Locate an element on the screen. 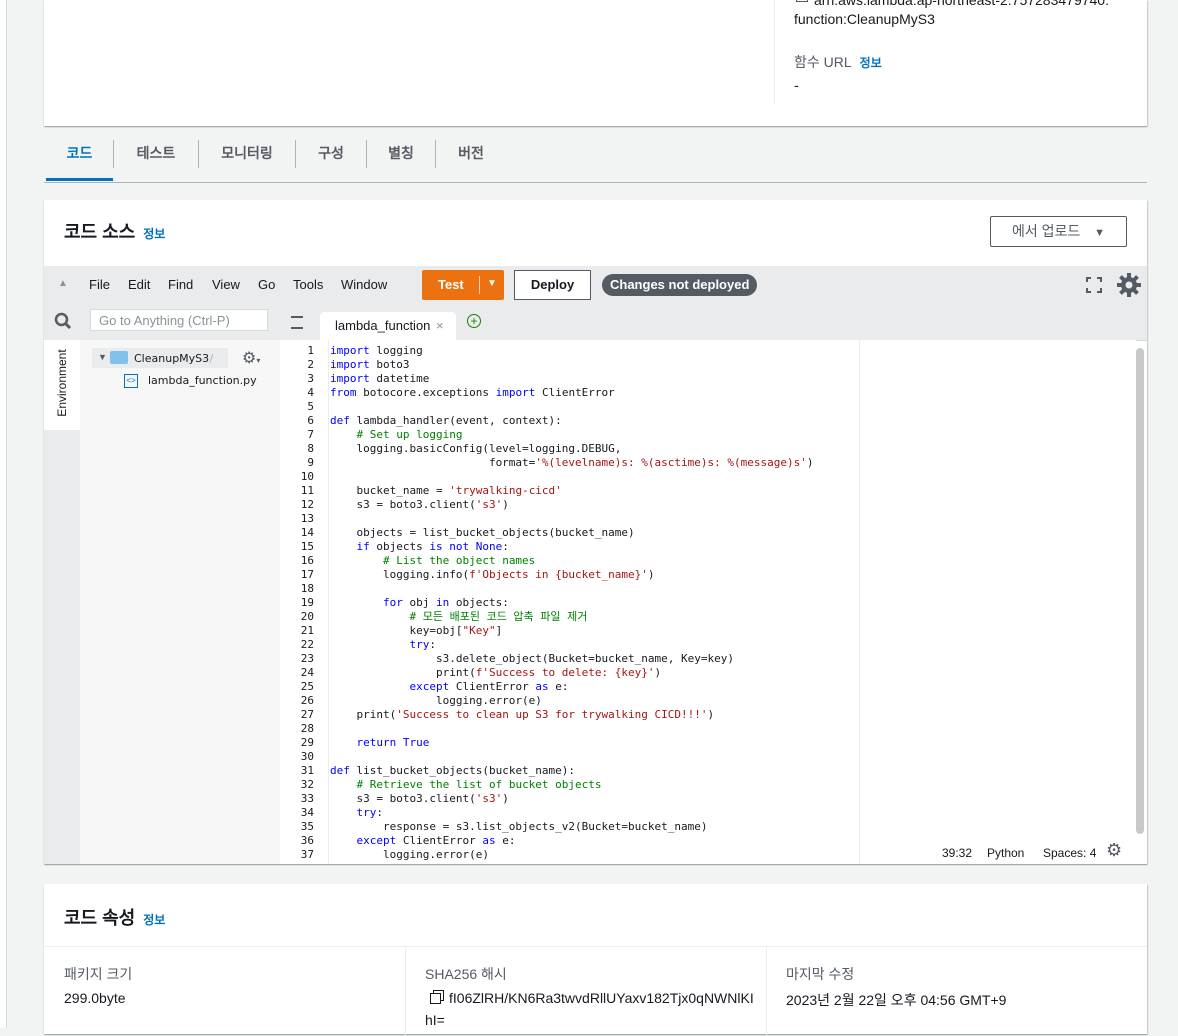 The height and width of the screenshot is (1036, 1178). left-rail is located at coordinates (3, 514).